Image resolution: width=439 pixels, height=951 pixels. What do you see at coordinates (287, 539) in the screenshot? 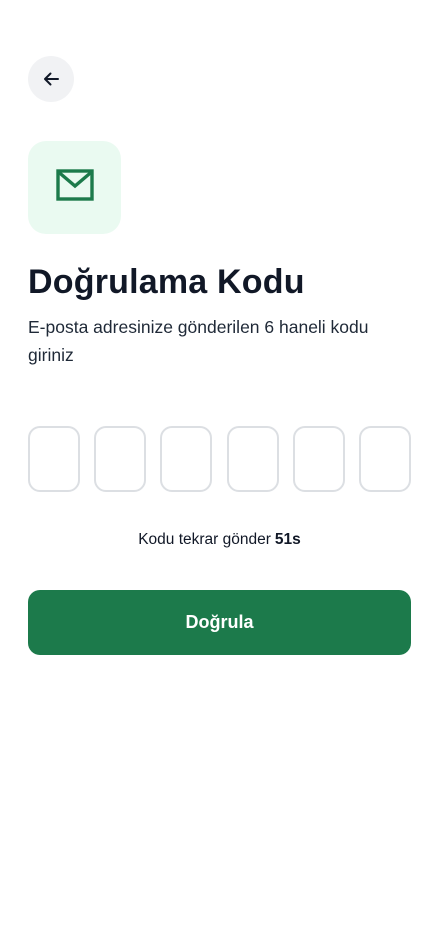
I see `resend-timer: 51s` at bounding box center [287, 539].